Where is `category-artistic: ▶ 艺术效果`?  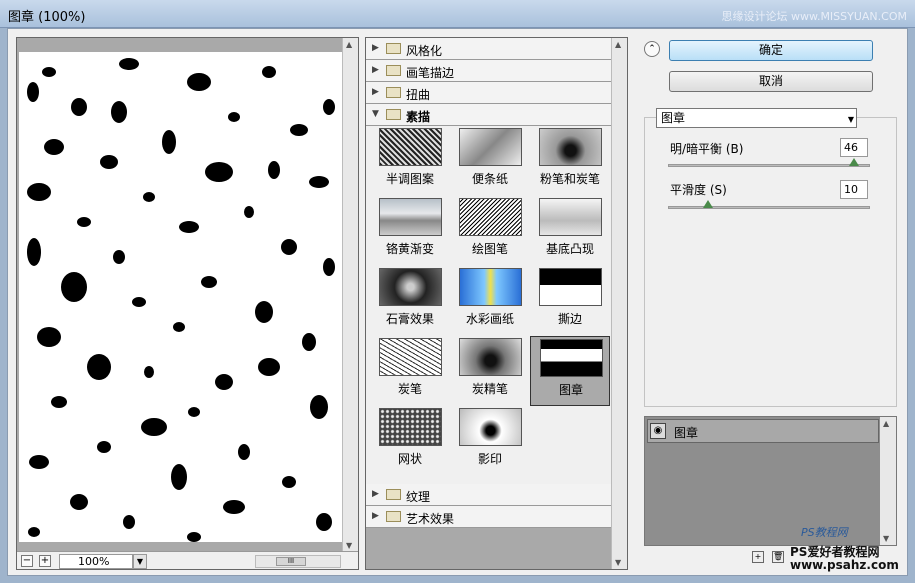 category-artistic: ▶ 艺术效果 is located at coordinates (489, 517).